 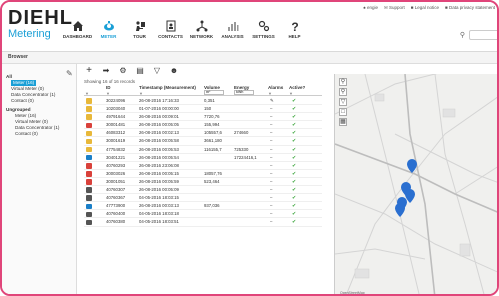 What do you see at coordinates (108, 34) in the screenshot?
I see `nav-meter: METER` at bounding box center [108, 34].